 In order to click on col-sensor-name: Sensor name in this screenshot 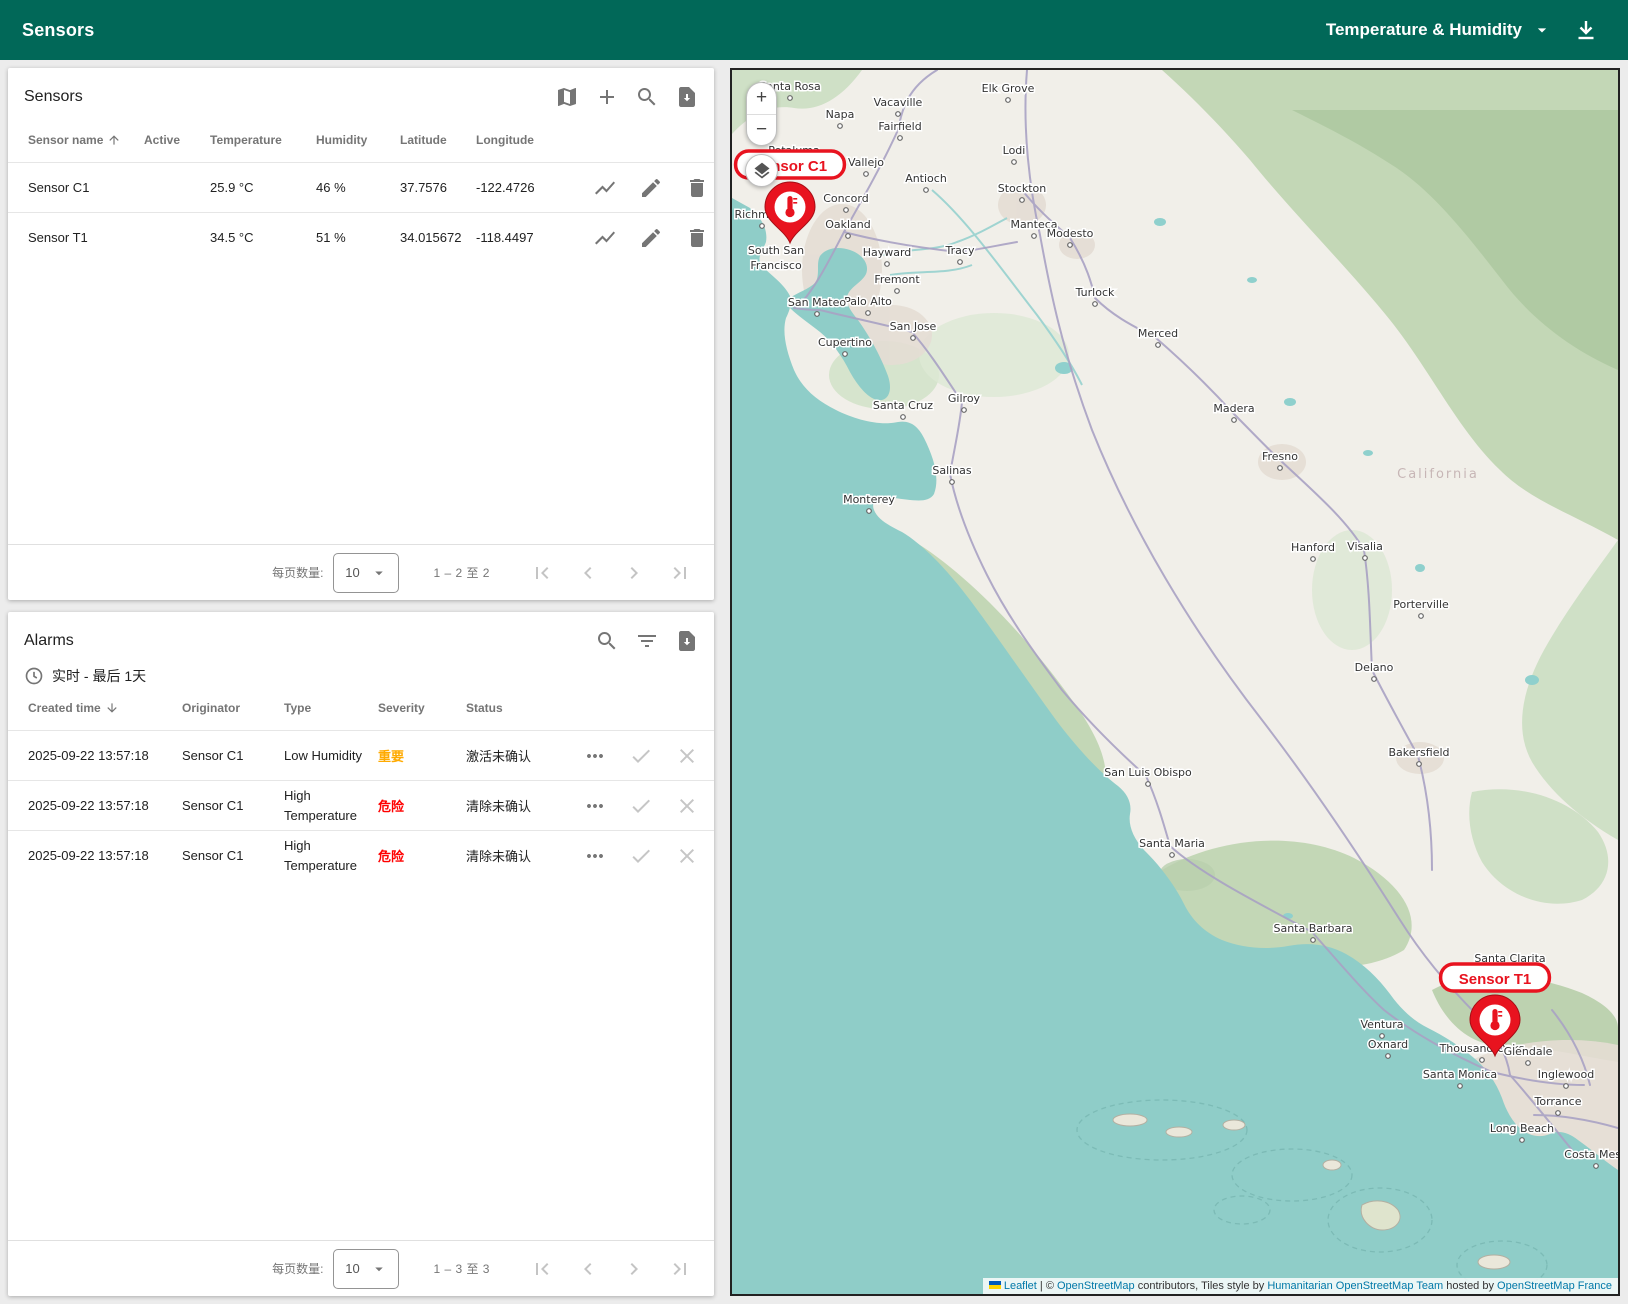, I will do `click(86, 140)`.